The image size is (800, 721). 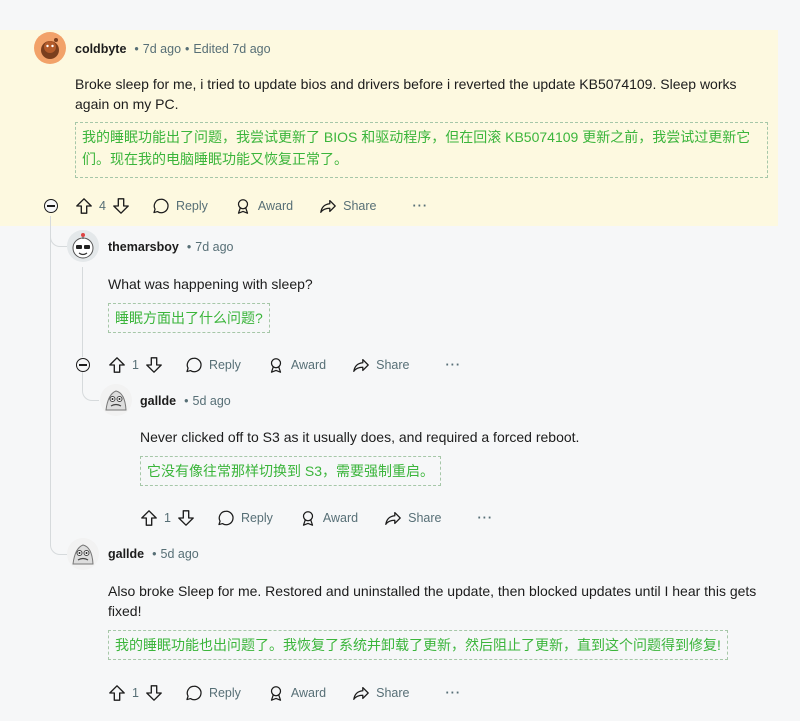 I want to click on comment-actions: 4 Reply Award Share ···, so click(x=251, y=206).